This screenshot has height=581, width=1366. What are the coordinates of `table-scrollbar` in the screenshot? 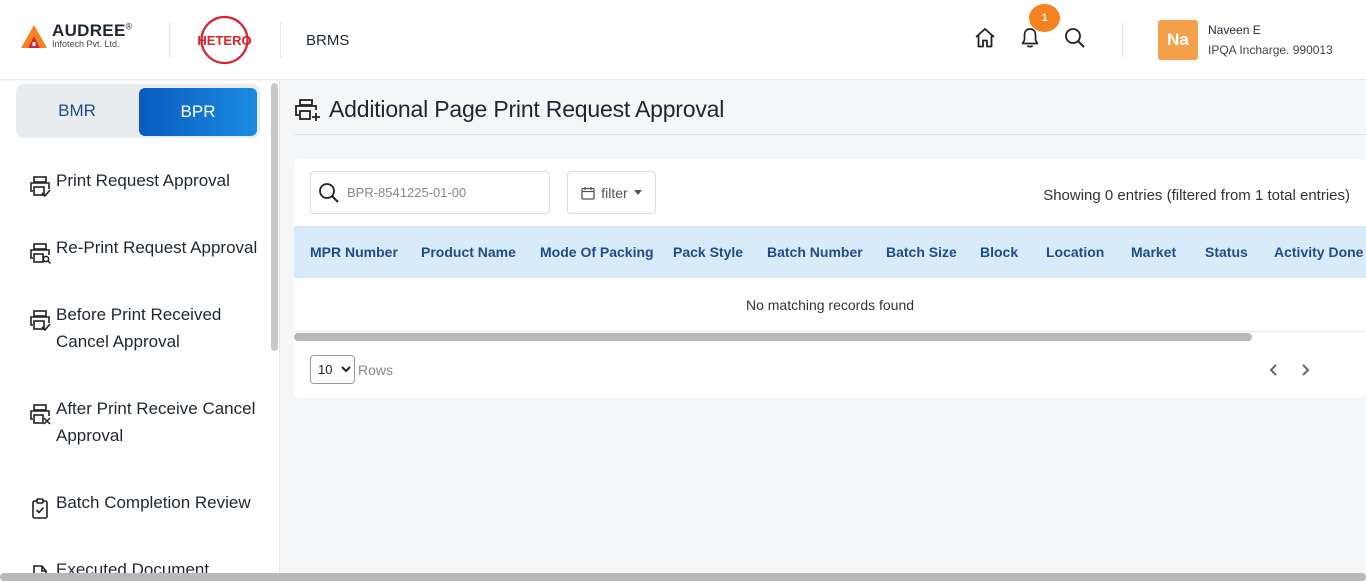 It's located at (773, 337).